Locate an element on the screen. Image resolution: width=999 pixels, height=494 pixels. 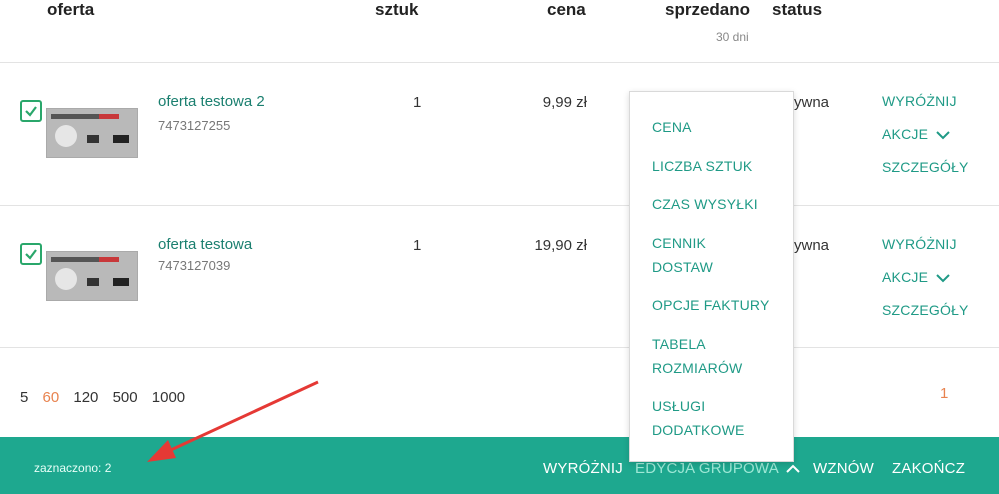
row-divider is located at coordinates (499, 347).